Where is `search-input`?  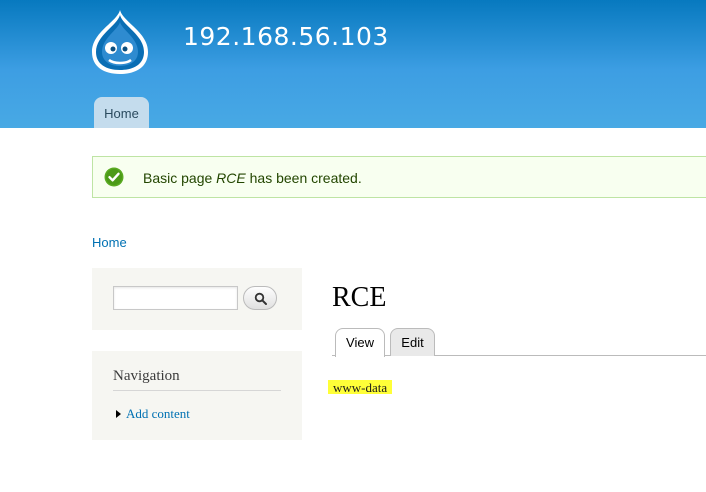
search-input is located at coordinates (175, 298).